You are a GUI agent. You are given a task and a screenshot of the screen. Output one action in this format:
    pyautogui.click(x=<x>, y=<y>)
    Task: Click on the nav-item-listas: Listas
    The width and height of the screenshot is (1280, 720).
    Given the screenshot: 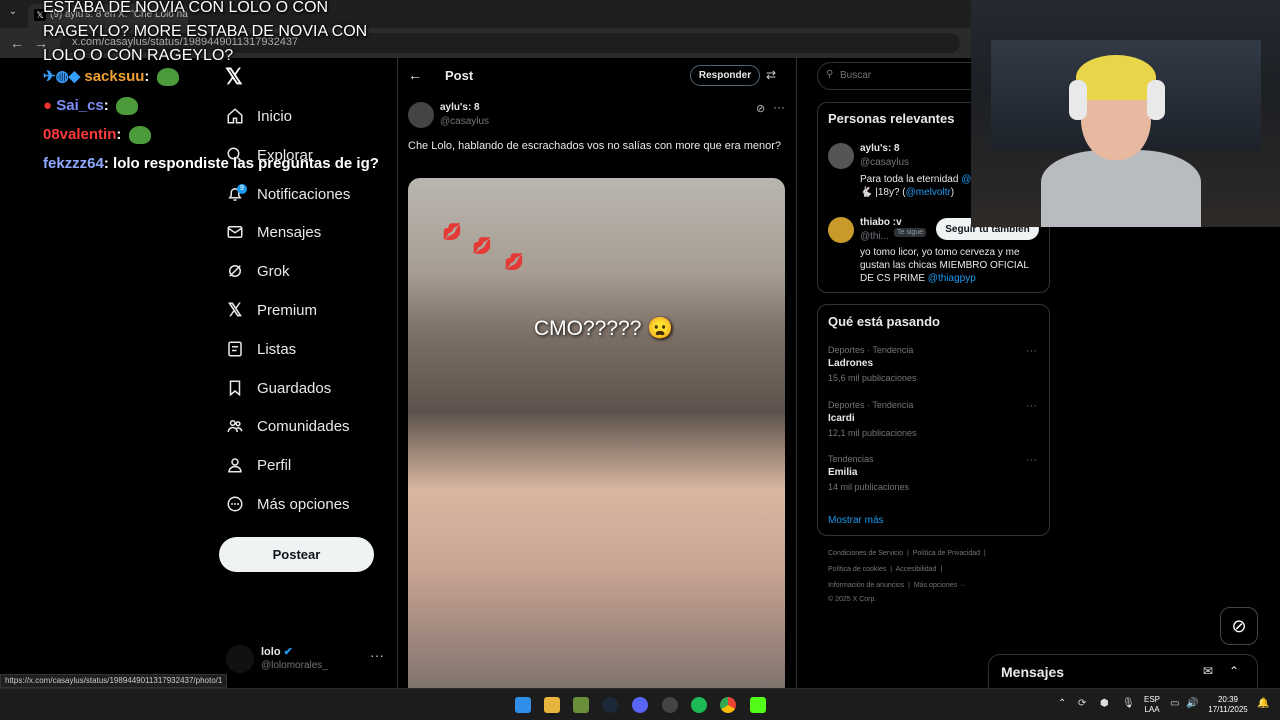 What is the action you would take?
    pyautogui.click(x=260, y=349)
    